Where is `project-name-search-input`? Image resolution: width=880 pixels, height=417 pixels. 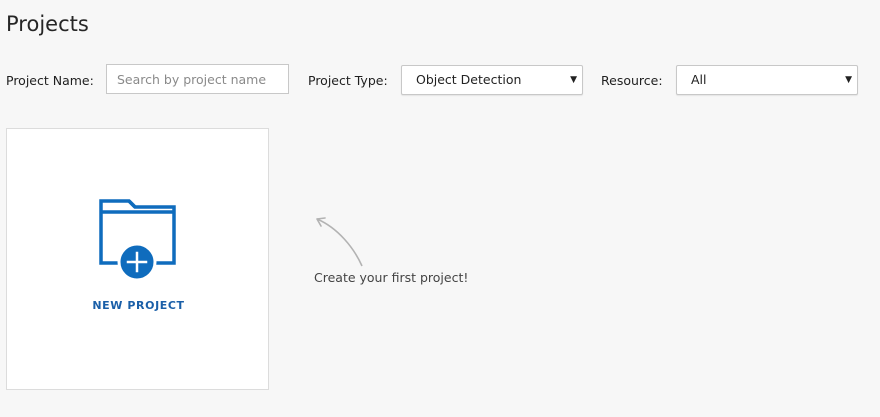
project-name-search-input is located at coordinates (197, 79).